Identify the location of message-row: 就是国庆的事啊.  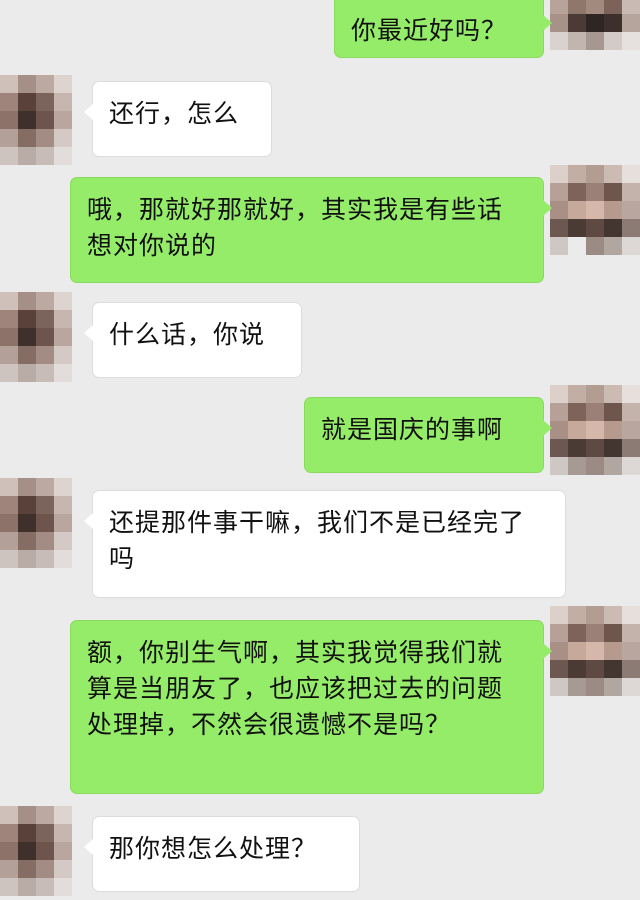
(320, 430).